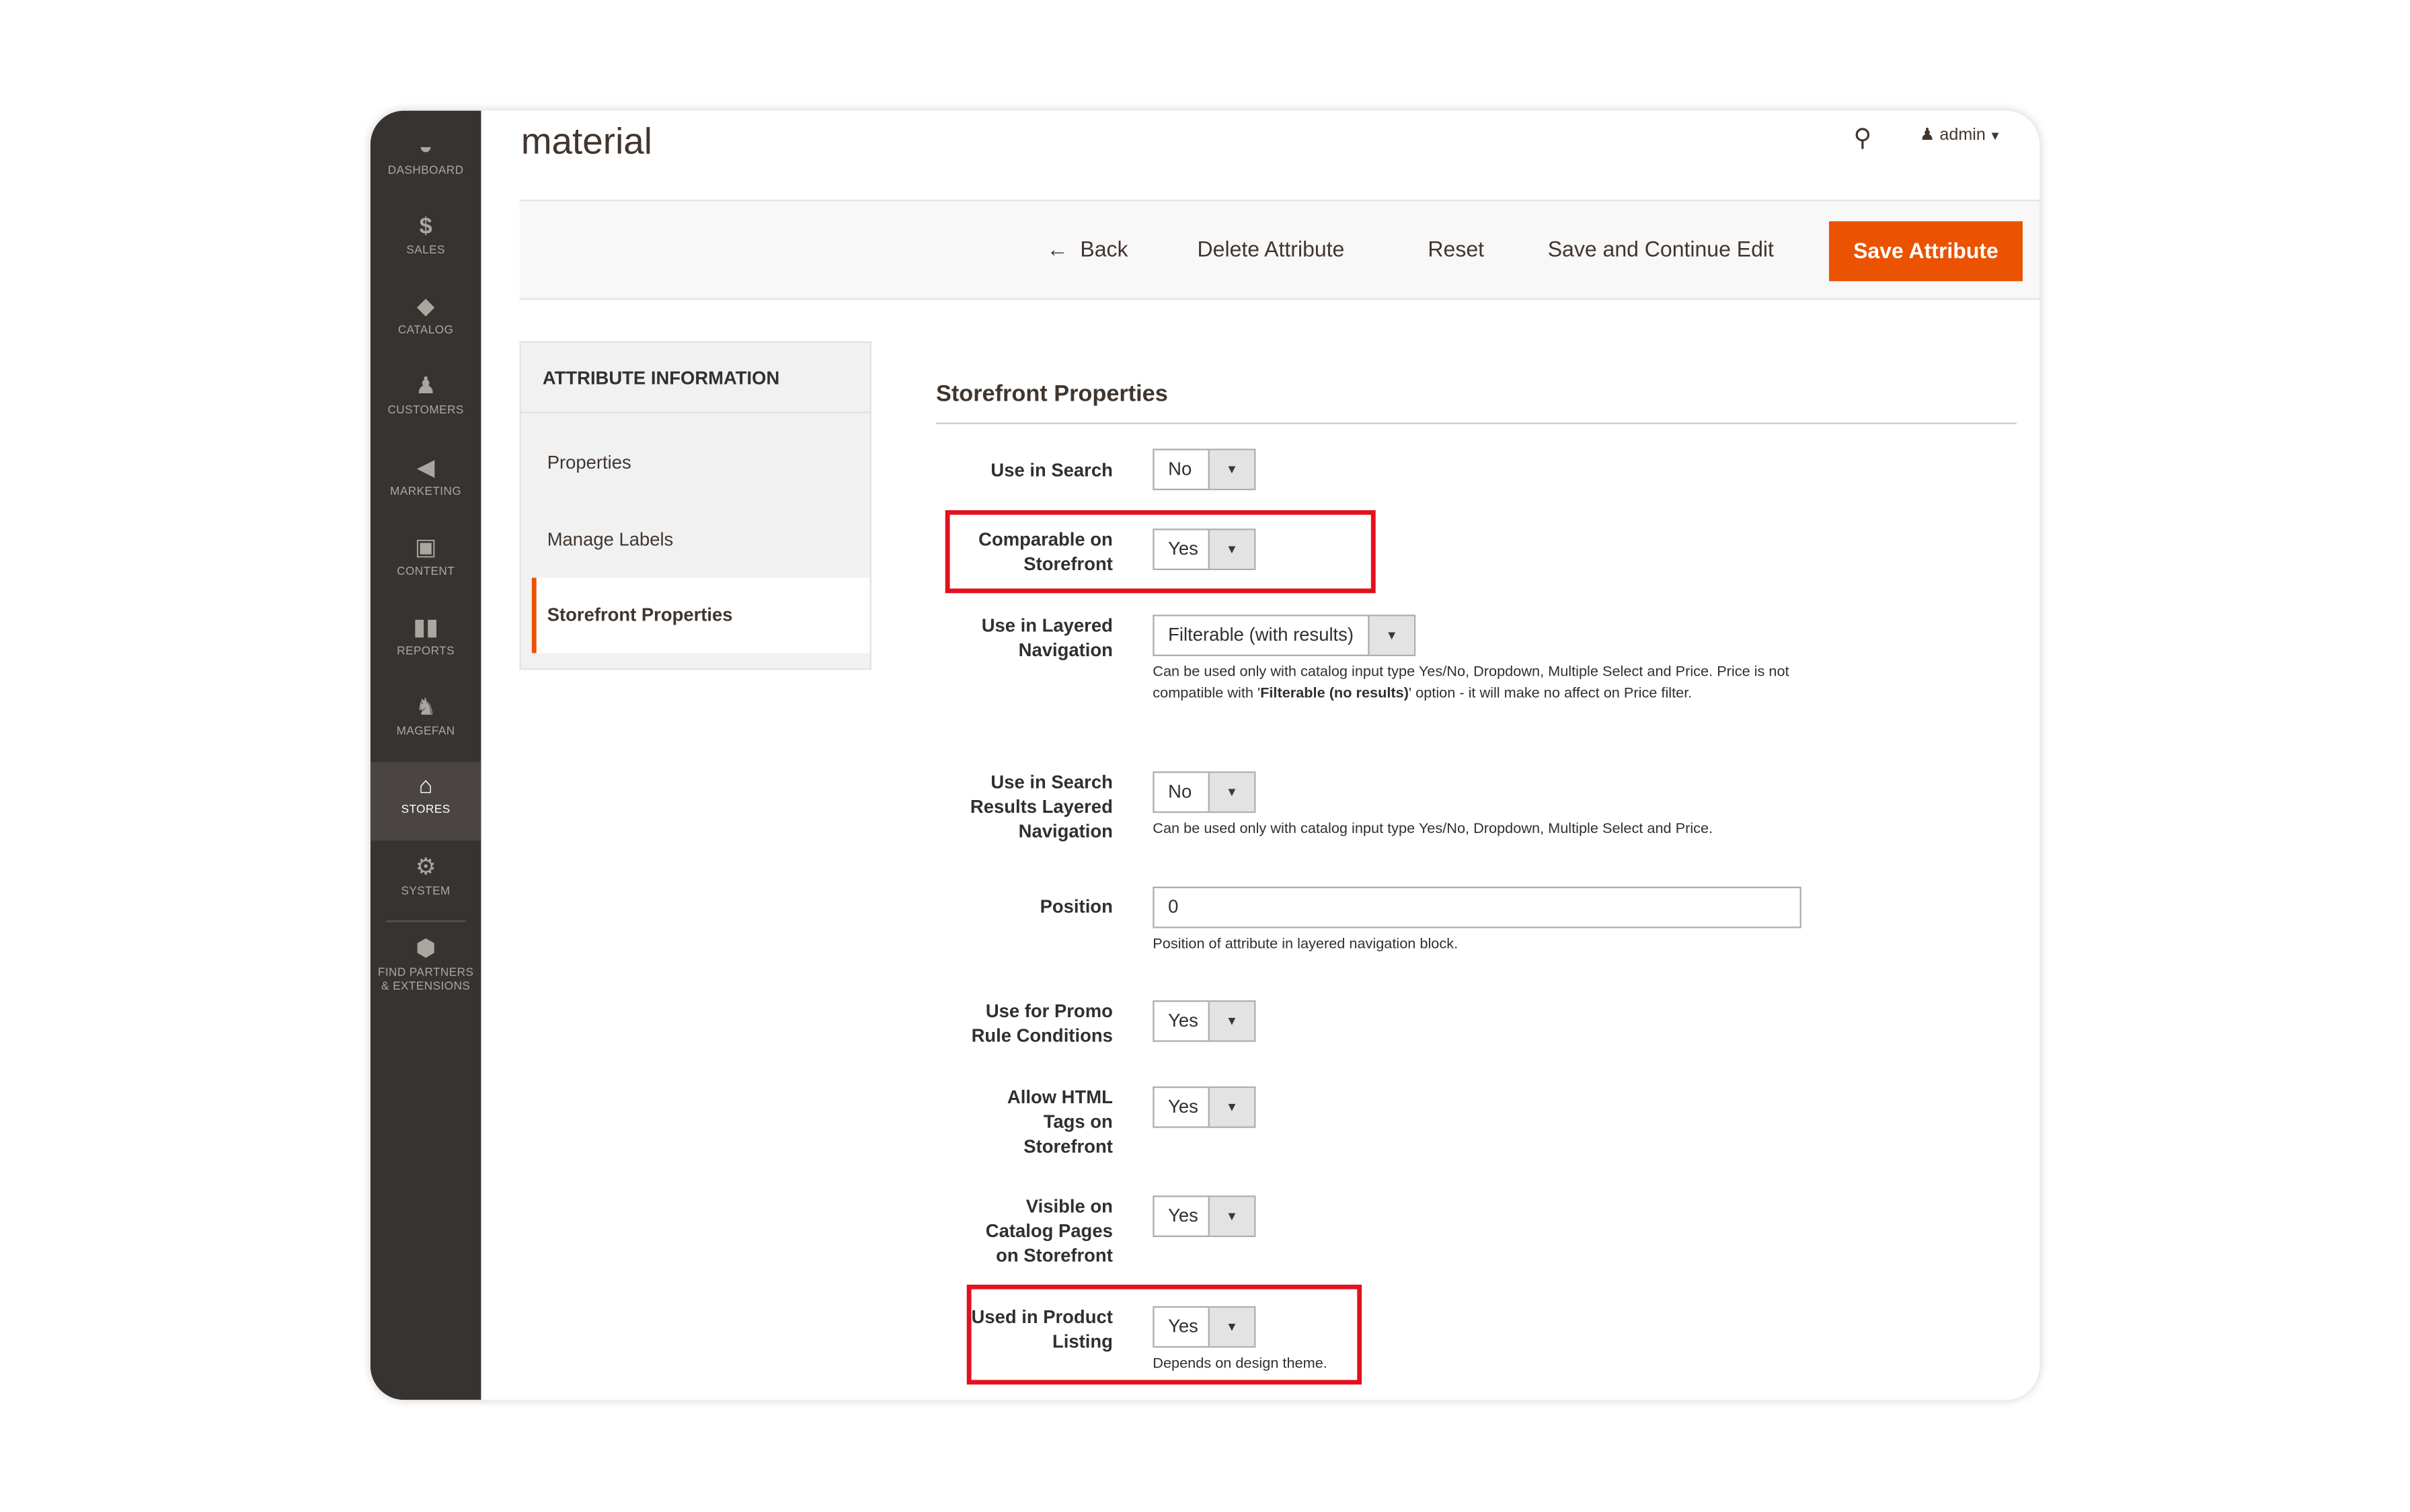  Describe the element at coordinates (425, 306) in the screenshot. I see `box-icon: ◆` at that location.